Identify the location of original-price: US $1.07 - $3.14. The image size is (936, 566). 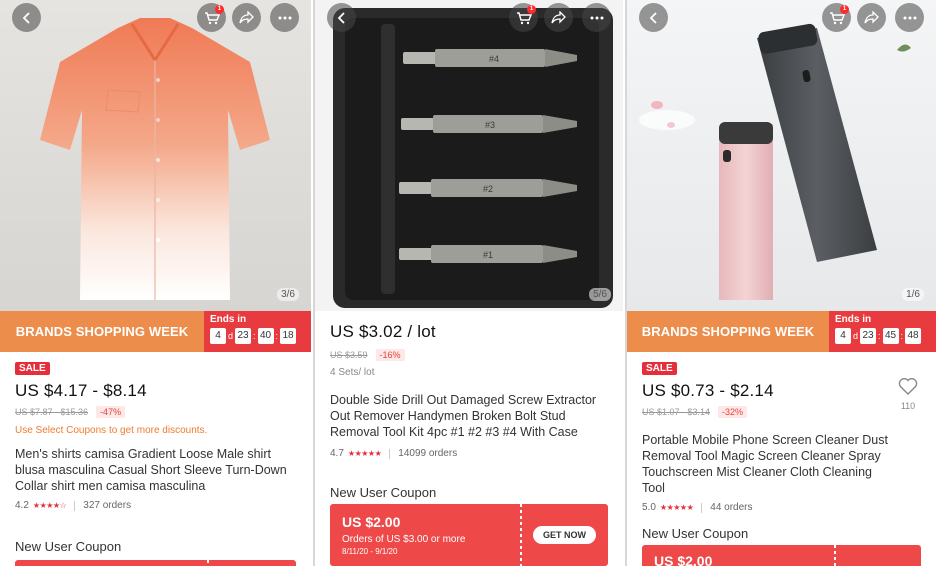
(676, 412).